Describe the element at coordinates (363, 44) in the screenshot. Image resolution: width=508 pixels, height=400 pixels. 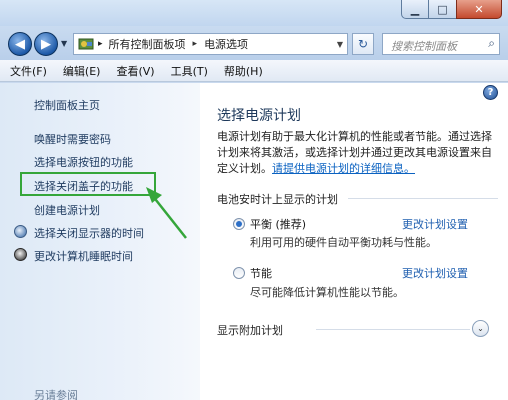
I see `refresh-button: ↻` at that location.